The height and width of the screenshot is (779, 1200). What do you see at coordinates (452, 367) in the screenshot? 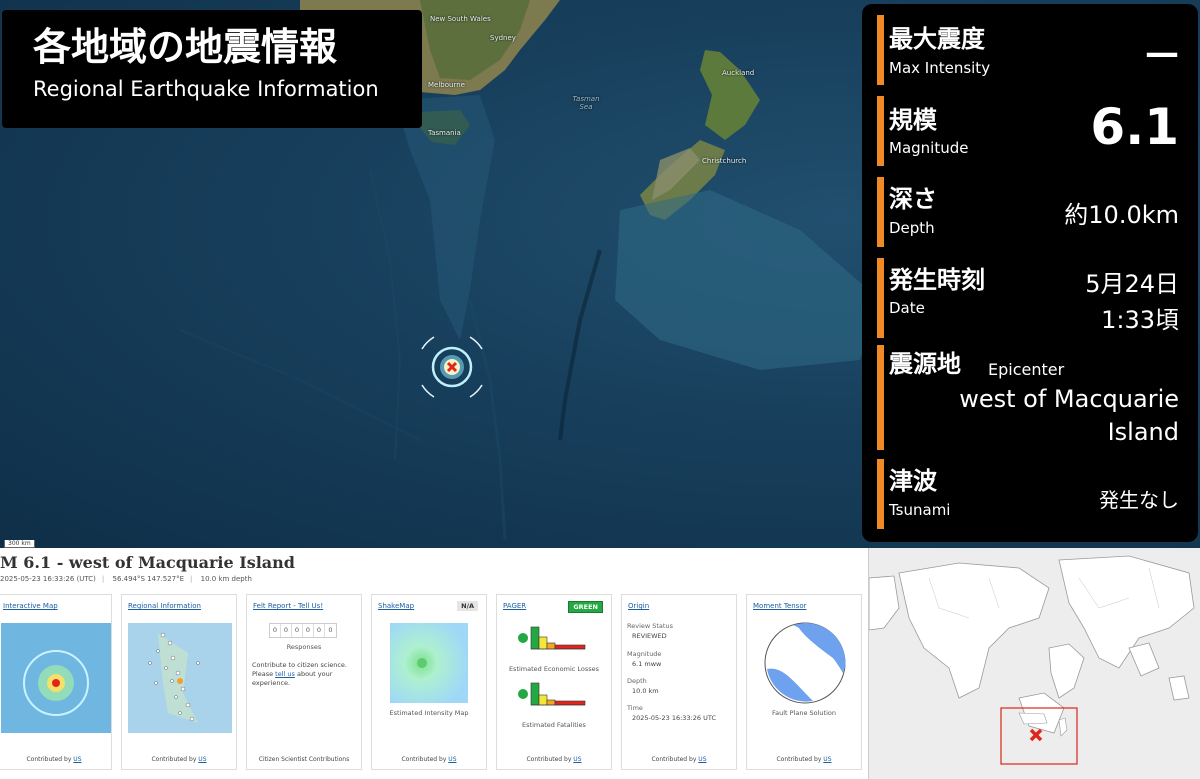
I see `epicenter-marker-icon` at bounding box center [452, 367].